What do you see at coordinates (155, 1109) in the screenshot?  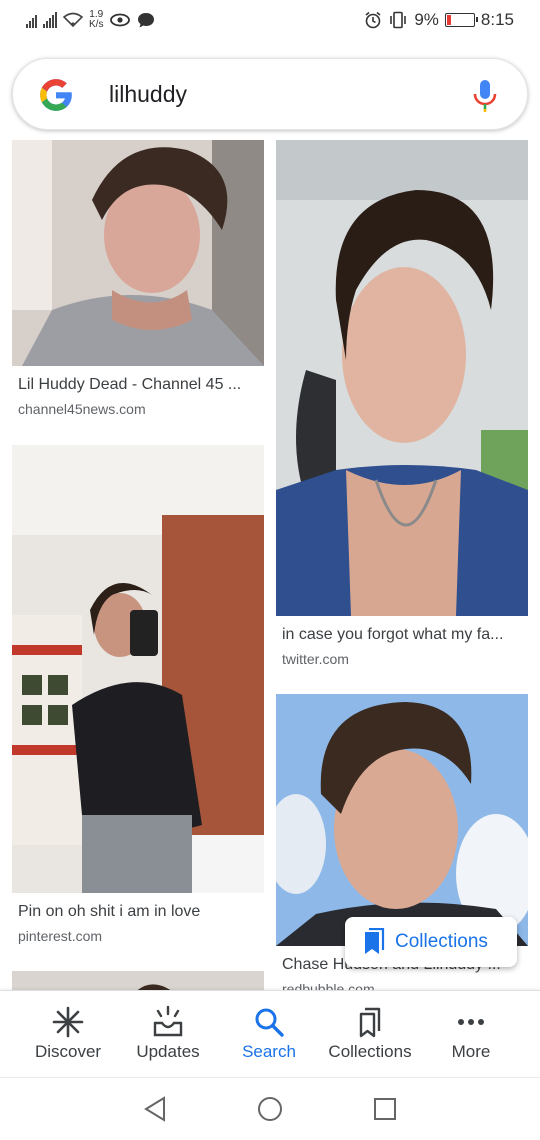 I see `back-icon` at bounding box center [155, 1109].